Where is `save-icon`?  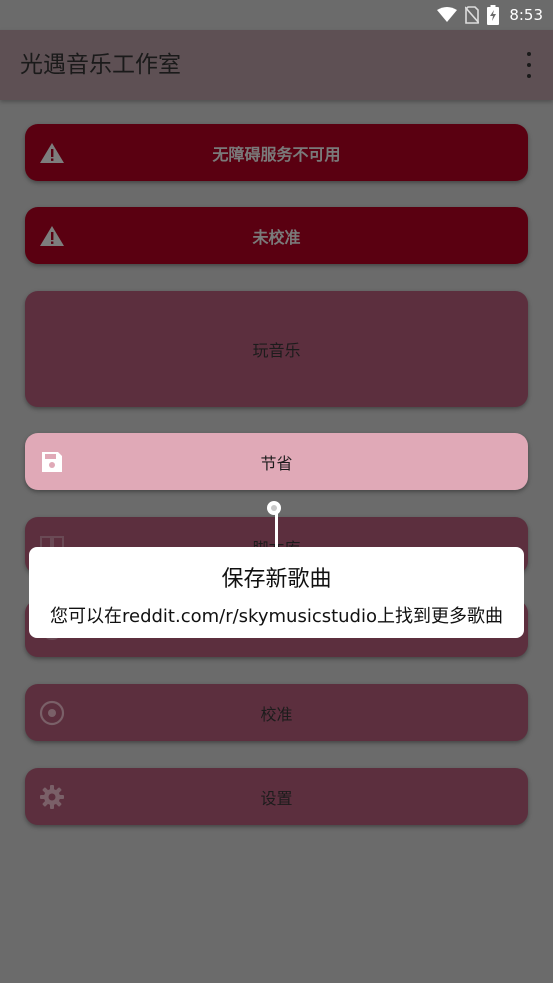
save-icon is located at coordinates (52, 462).